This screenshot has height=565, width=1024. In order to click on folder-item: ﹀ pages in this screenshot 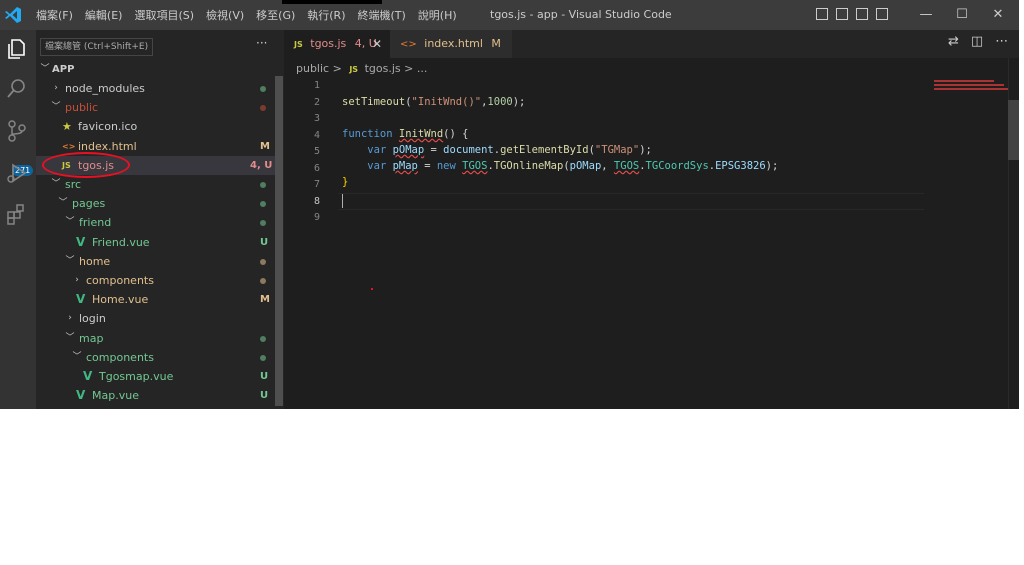, I will do `click(156, 203)`.